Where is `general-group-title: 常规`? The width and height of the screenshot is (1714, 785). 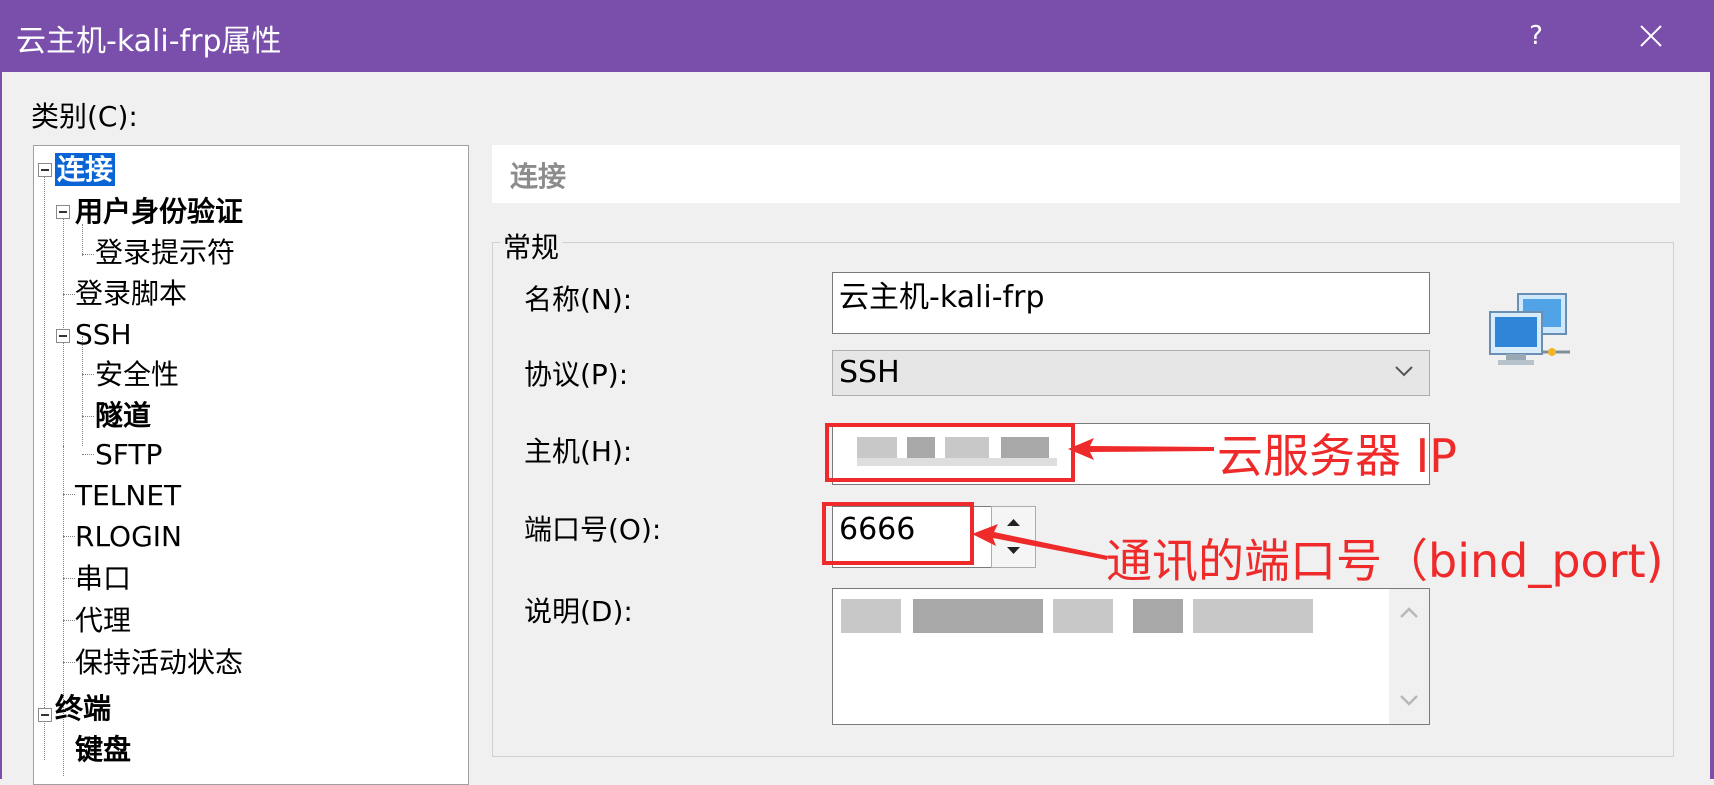
general-group-title: 常规 is located at coordinates (531, 246).